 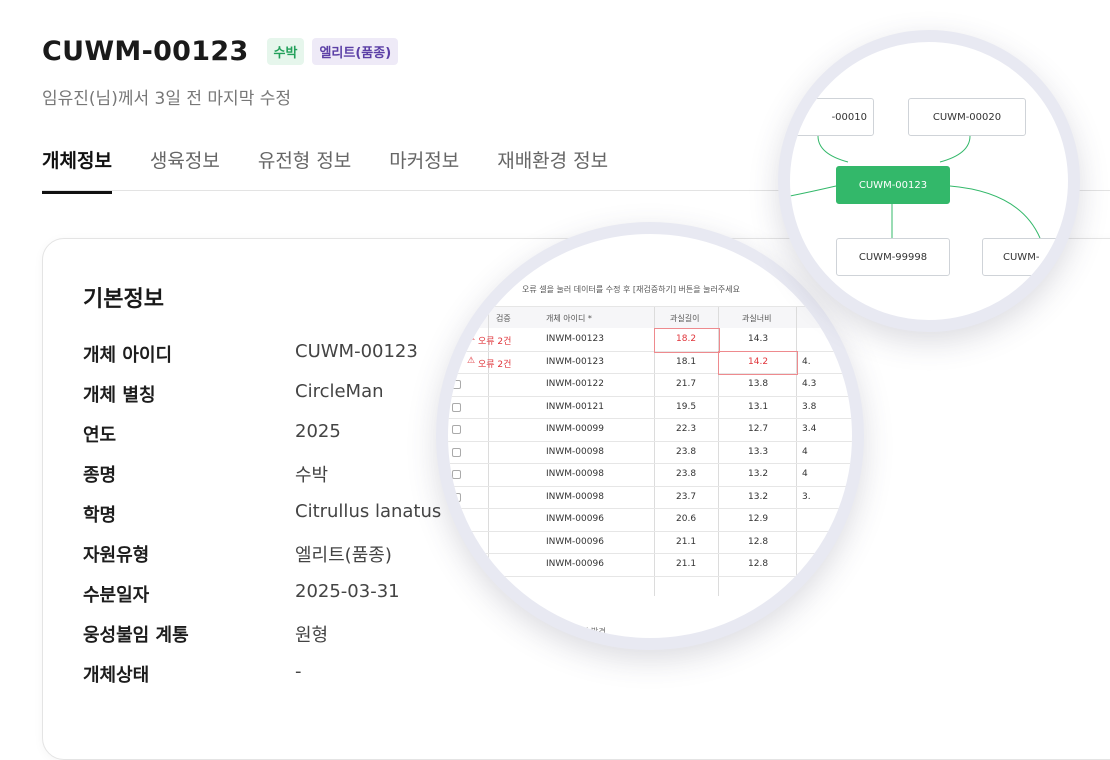 I want to click on fruit-width-cell: 13.3, so click(x=758, y=451).